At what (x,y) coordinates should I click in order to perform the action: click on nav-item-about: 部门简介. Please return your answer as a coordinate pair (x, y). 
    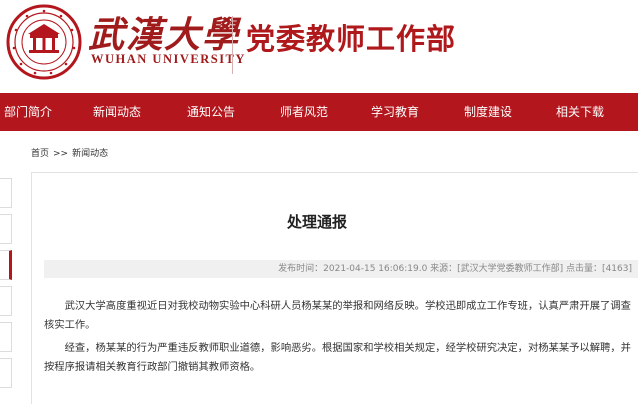
    Looking at the image, I should click on (28, 112).